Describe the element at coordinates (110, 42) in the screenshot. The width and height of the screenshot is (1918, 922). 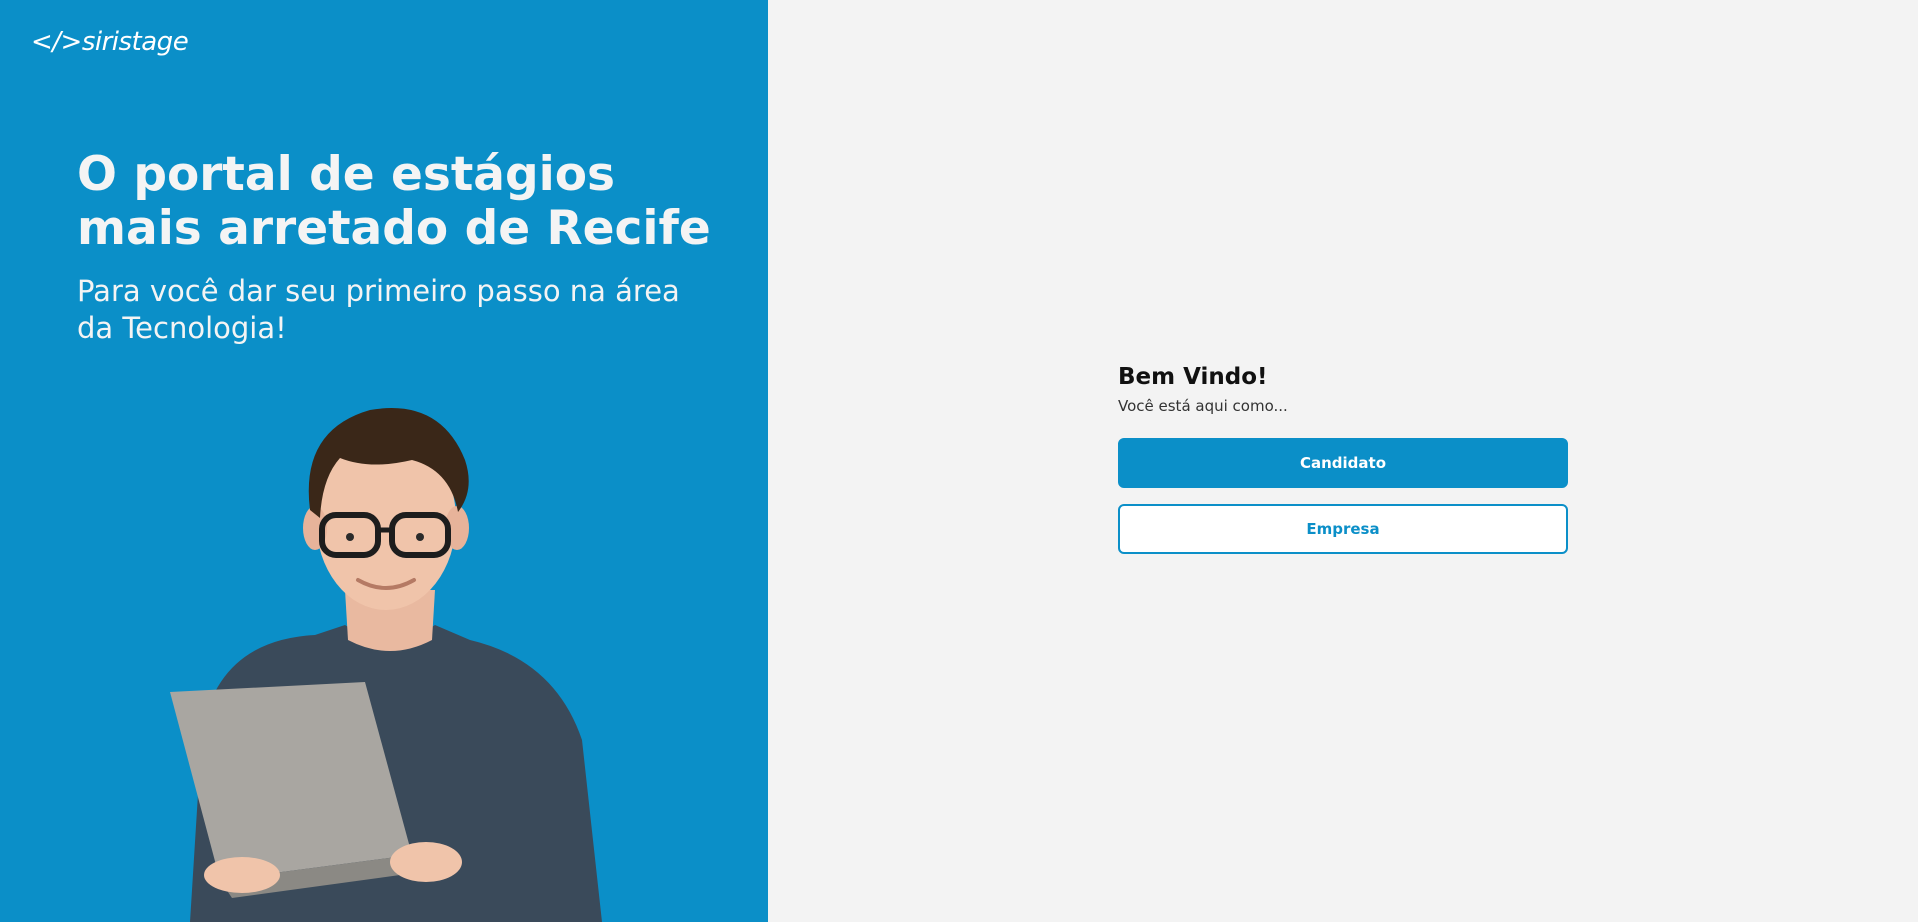
I see `siristage-logo: </>siristage` at that location.